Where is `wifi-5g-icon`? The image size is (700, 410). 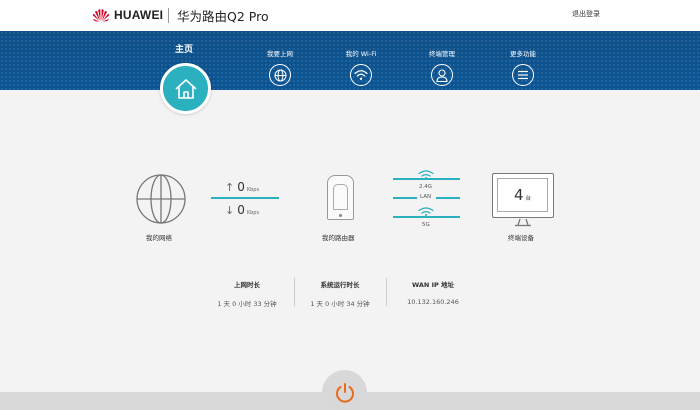
wifi-5g-icon is located at coordinates (426, 211).